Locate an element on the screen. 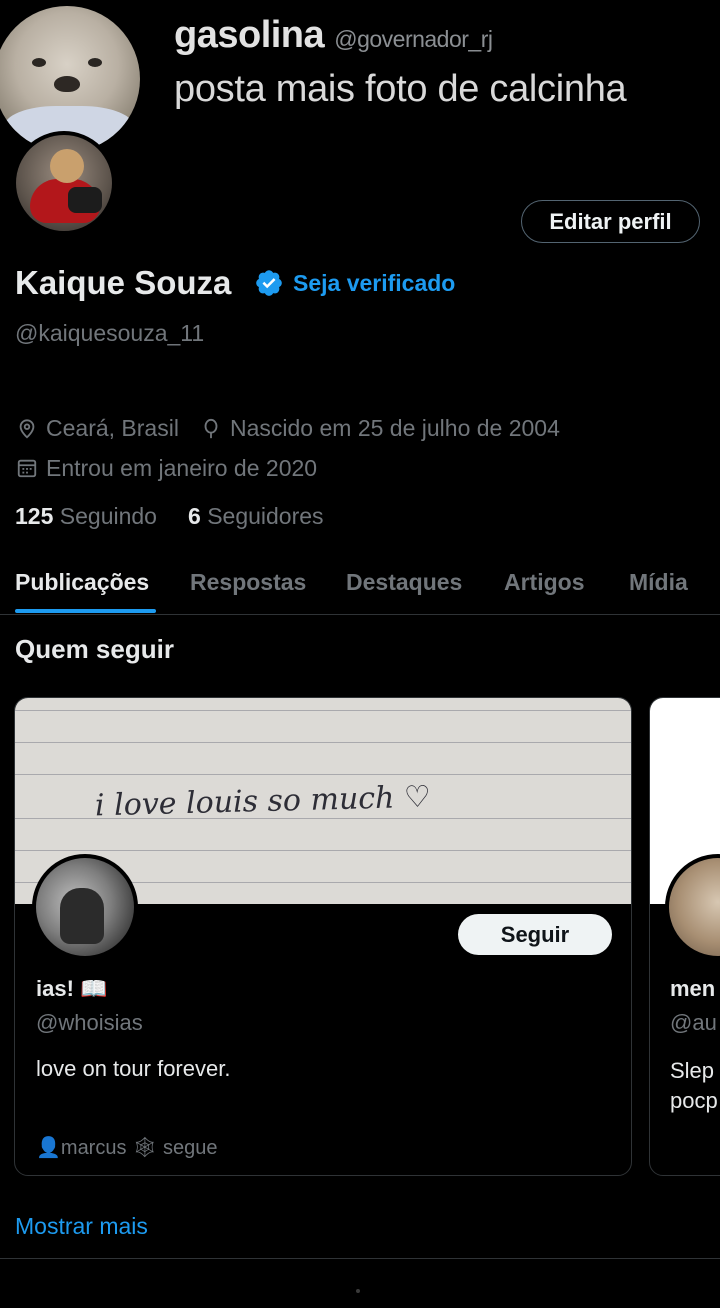  suggestion-bio: Slep pocp is located at coordinates (694, 1085).